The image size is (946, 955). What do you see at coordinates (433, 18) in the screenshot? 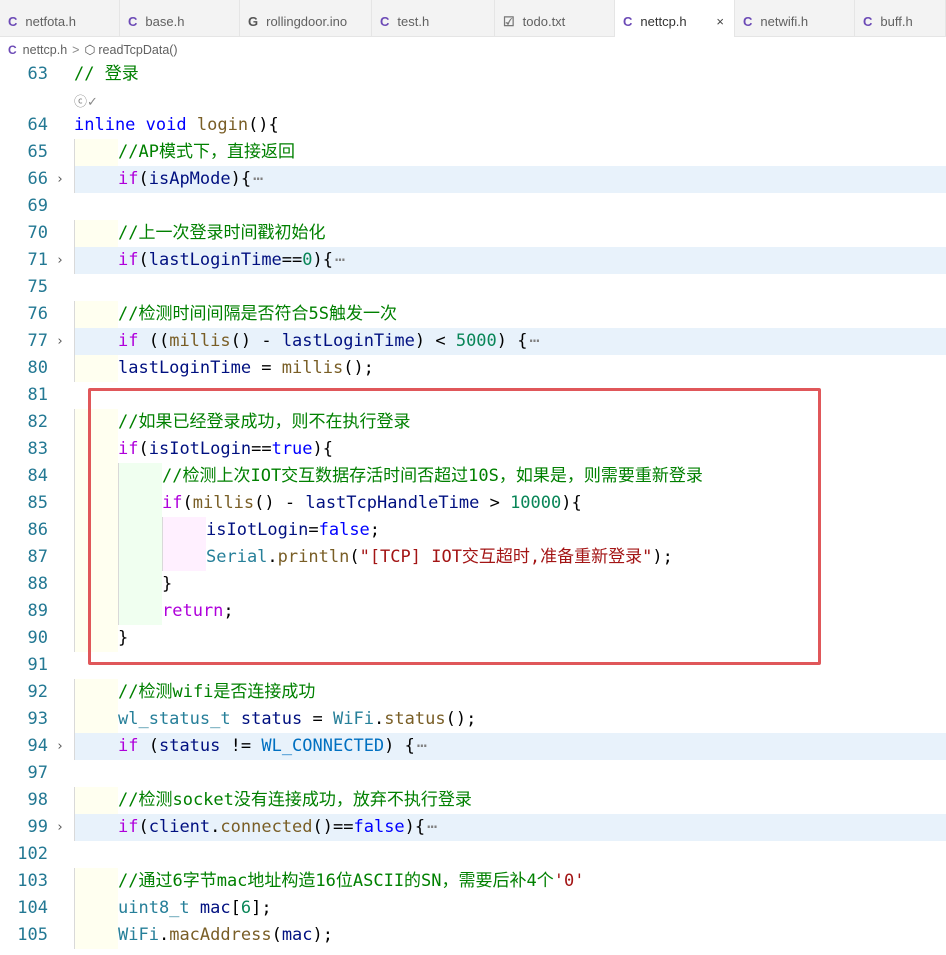
I see `tab-test-h: Ctest.h` at bounding box center [433, 18].